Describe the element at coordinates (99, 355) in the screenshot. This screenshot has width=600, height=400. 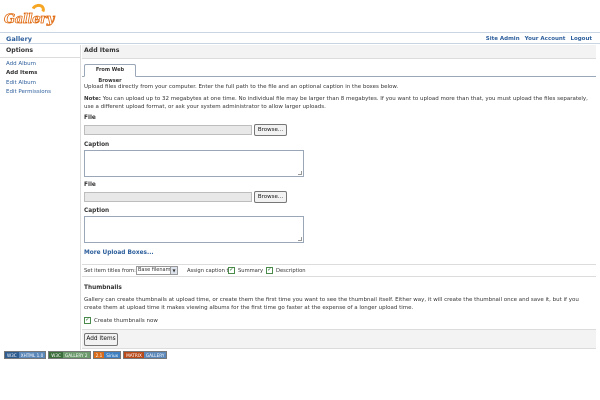
I see `badge-siriux-left: 2.1` at that location.